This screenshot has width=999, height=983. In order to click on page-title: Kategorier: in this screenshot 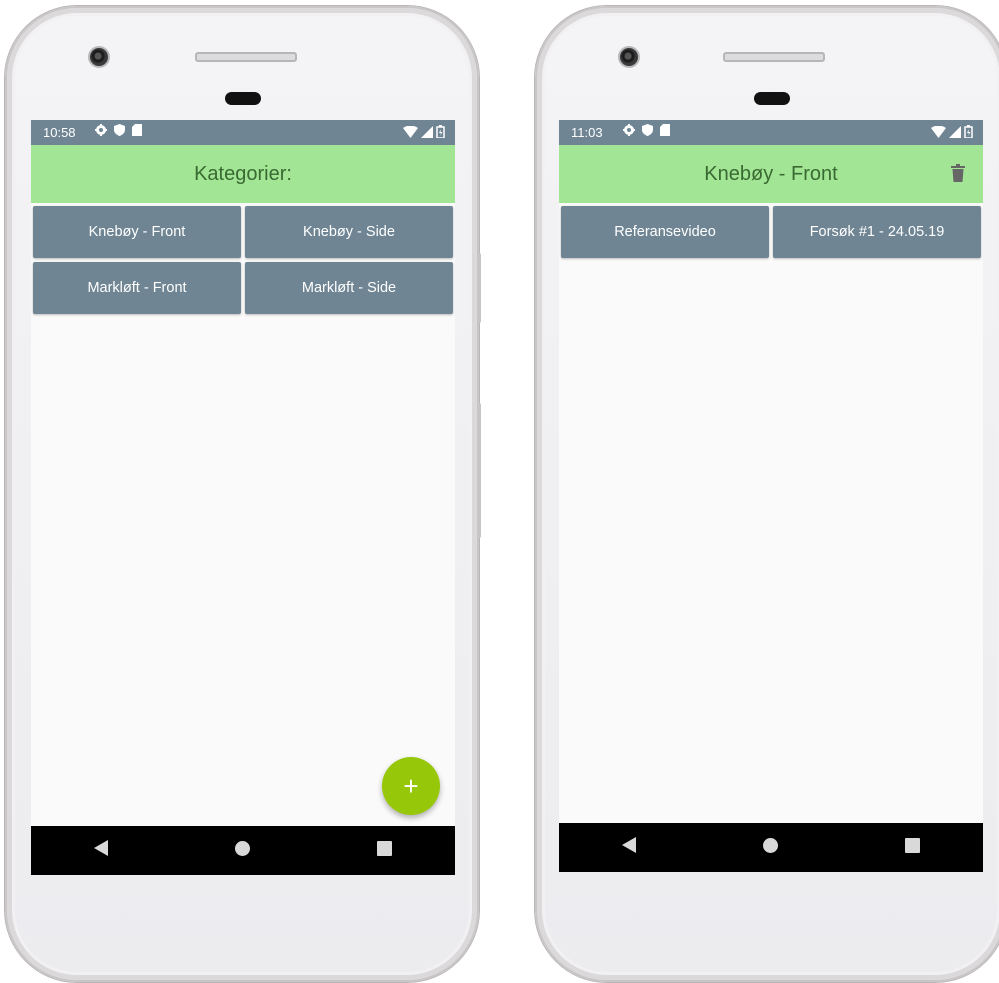, I will do `click(243, 173)`.